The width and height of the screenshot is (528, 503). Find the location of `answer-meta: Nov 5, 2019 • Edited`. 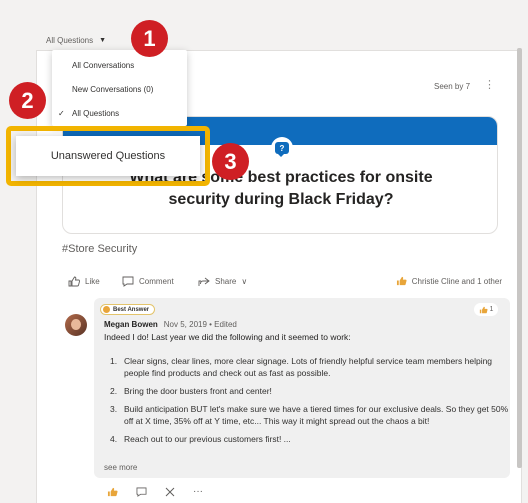

answer-meta: Nov 5, 2019 • Edited is located at coordinates (200, 324).